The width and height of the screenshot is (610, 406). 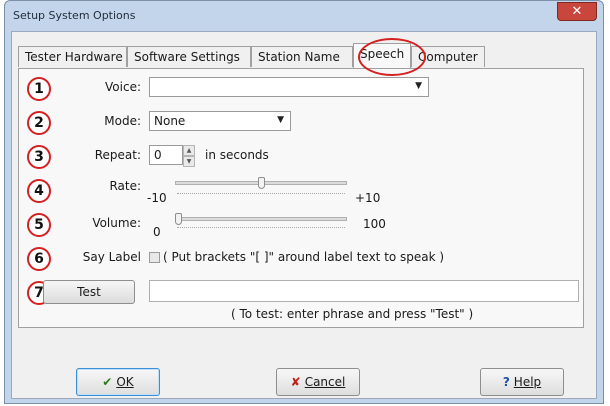 I want to click on volume-max-label: 100, so click(x=374, y=224).